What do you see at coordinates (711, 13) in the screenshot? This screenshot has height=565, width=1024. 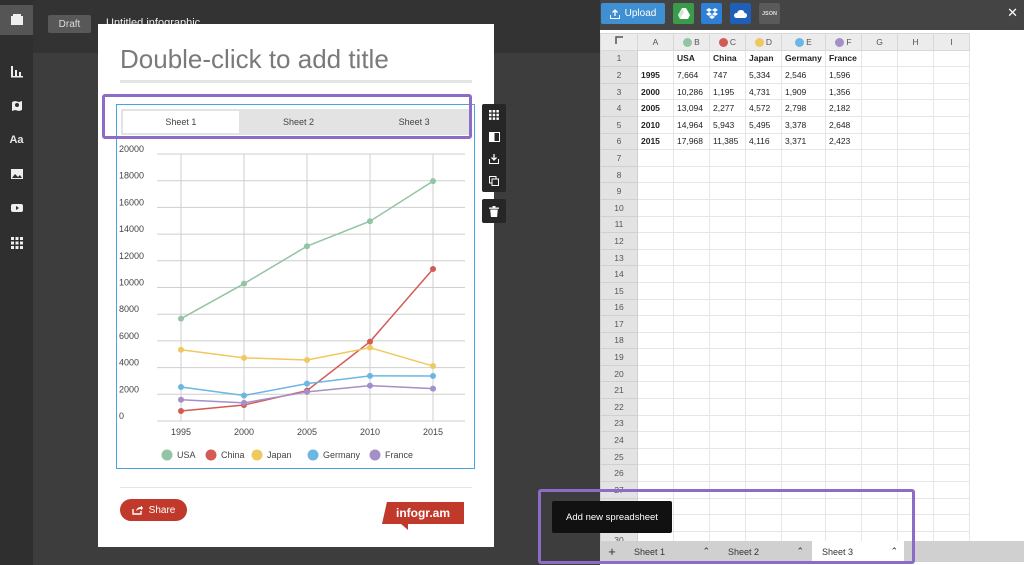 I see `dropbox-icon` at bounding box center [711, 13].